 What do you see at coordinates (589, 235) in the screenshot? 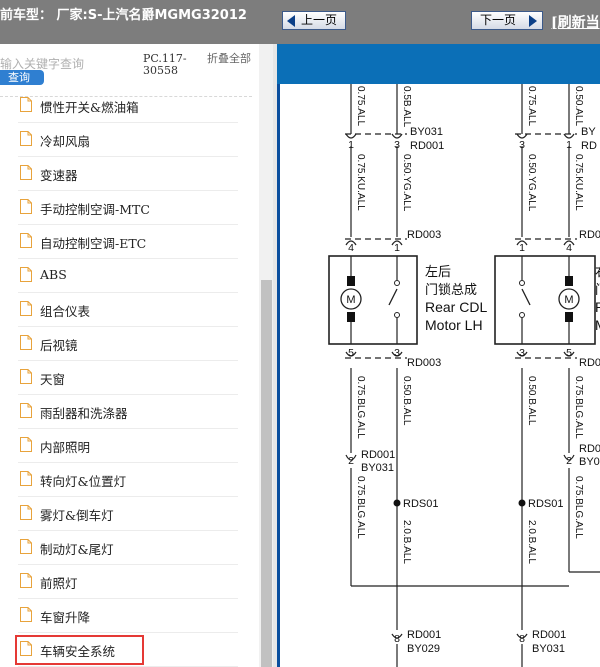
I see `connector-label: RD00` at bounding box center [589, 235].